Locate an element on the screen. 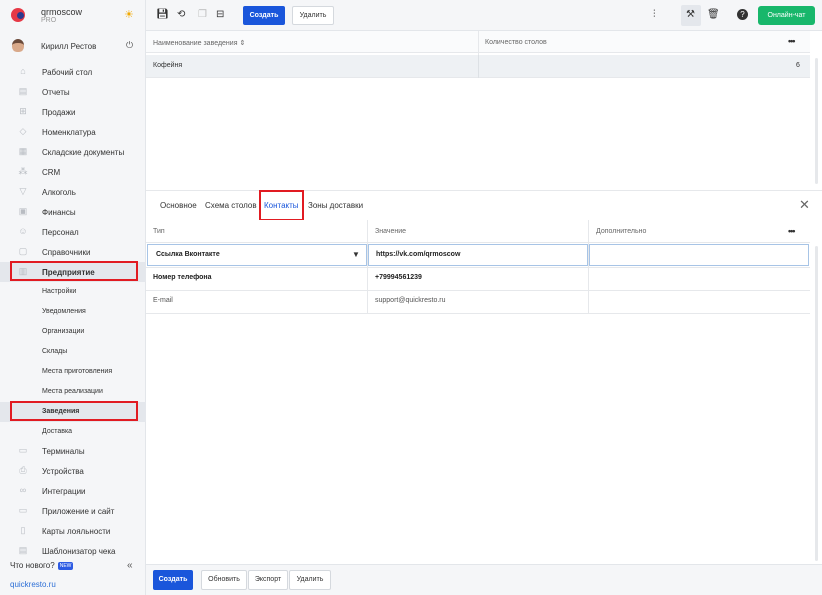 This screenshot has height=595, width=822. sidebar-item-integrations: ∞ Интеграции is located at coordinates (73, 491).